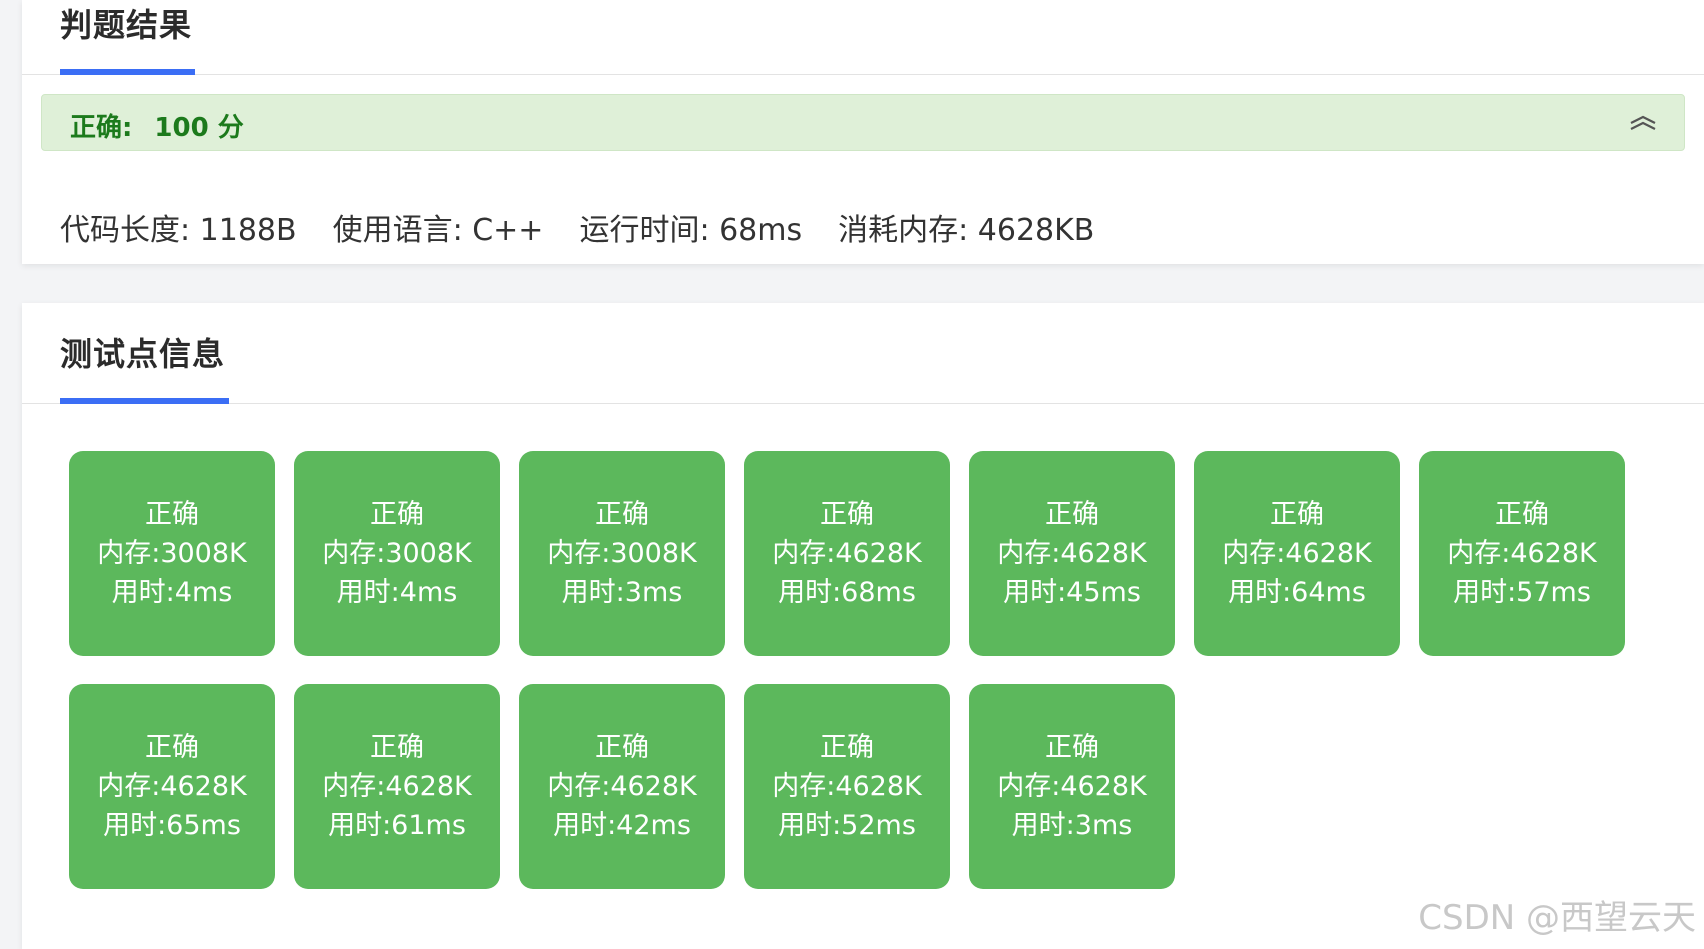  What do you see at coordinates (1297, 592) in the screenshot?
I see `test-case-time: 用时:64ms` at bounding box center [1297, 592].